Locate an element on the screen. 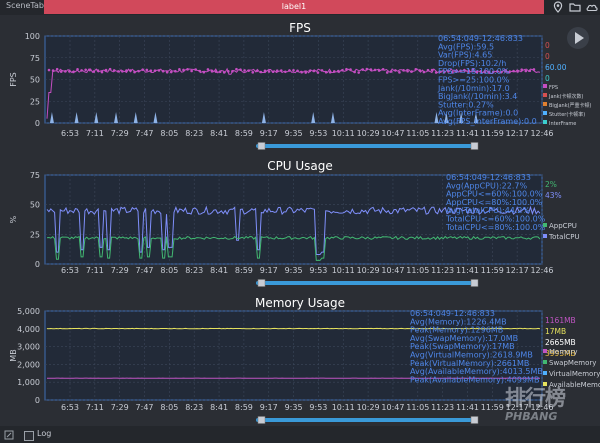  current-value: 2665MB is located at coordinates (560, 342).